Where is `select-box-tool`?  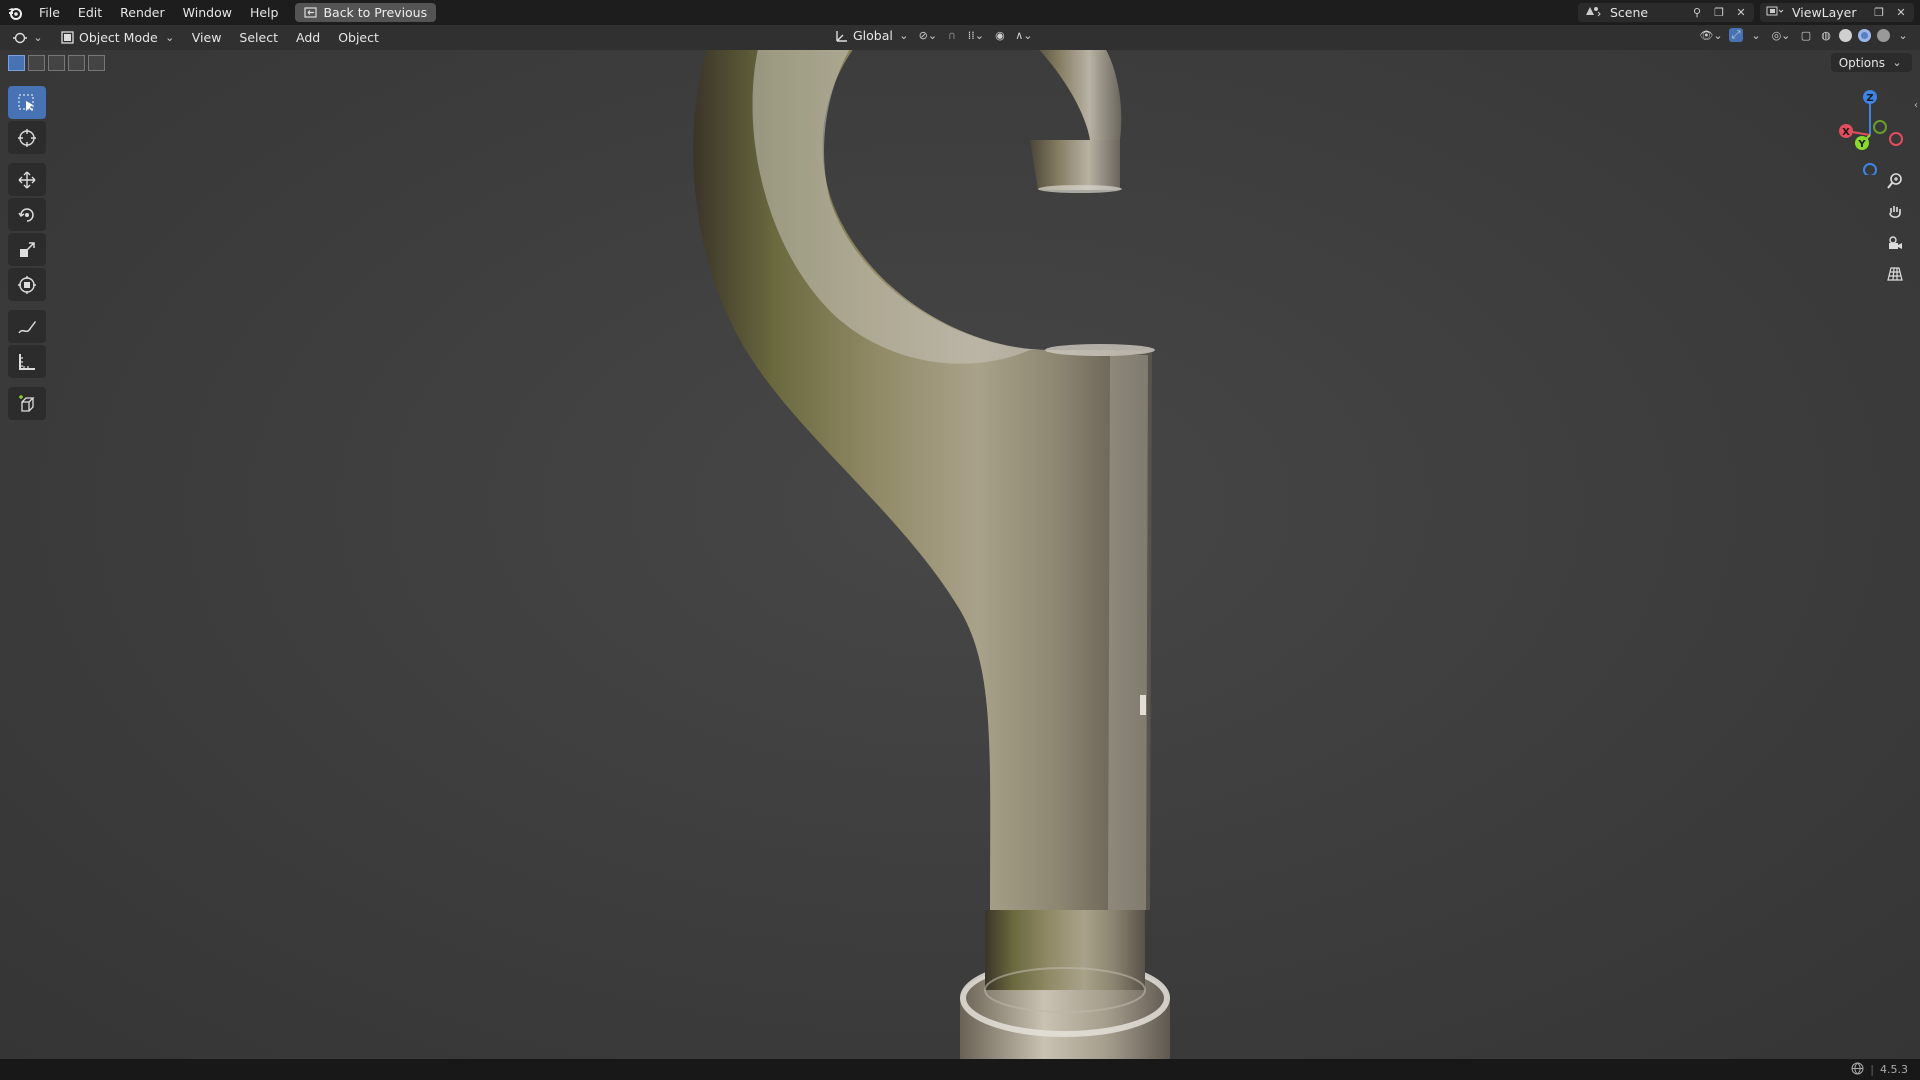
select-box-tool is located at coordinates (27, 102).